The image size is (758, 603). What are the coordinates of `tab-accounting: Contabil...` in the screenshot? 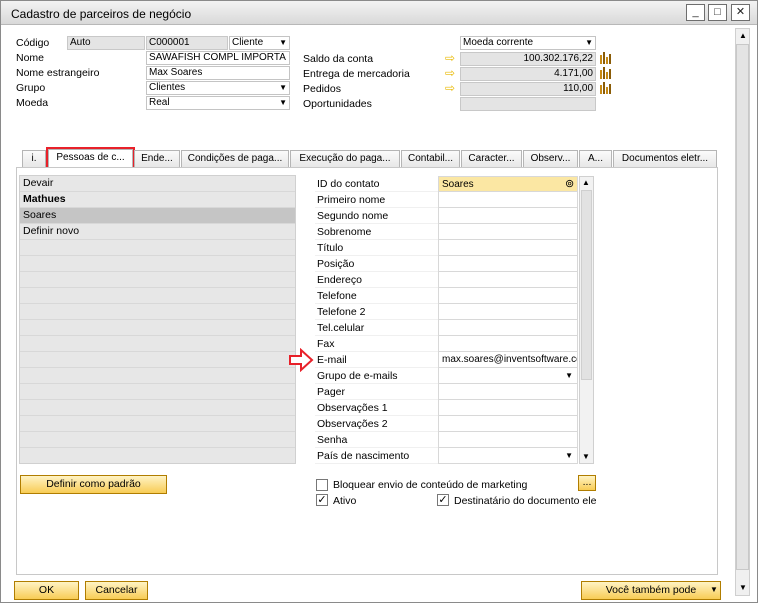 It's located at (430, 158).